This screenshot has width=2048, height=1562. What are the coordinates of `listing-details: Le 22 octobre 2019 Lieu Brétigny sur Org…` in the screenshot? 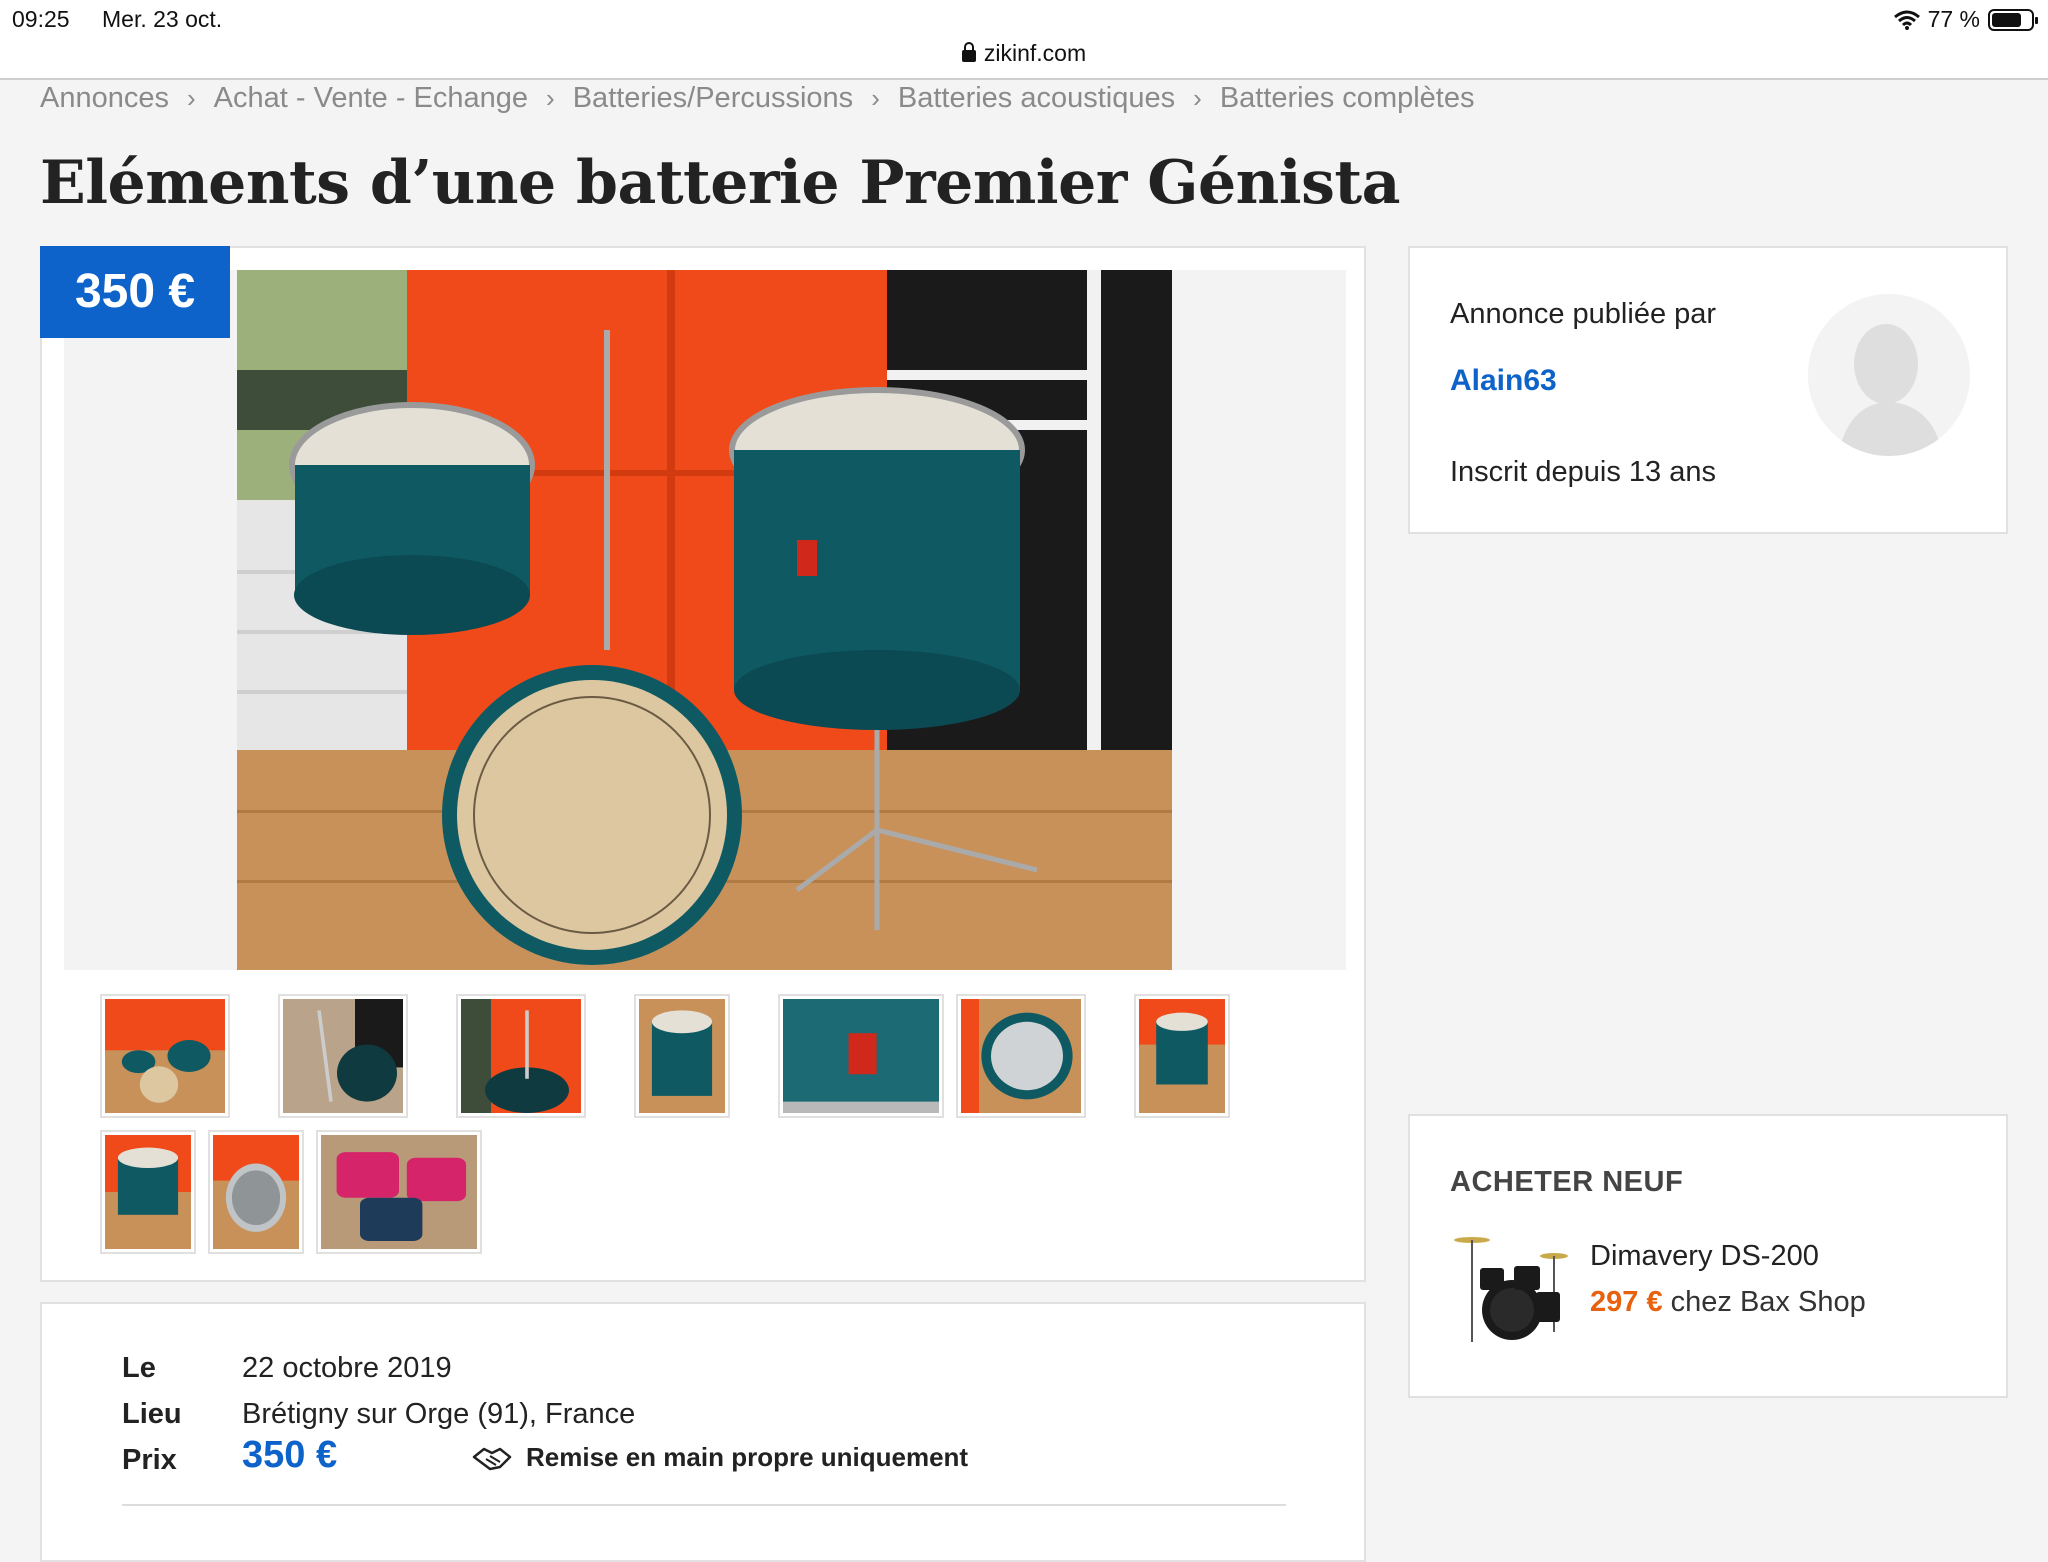 It's located at (703, 1432).